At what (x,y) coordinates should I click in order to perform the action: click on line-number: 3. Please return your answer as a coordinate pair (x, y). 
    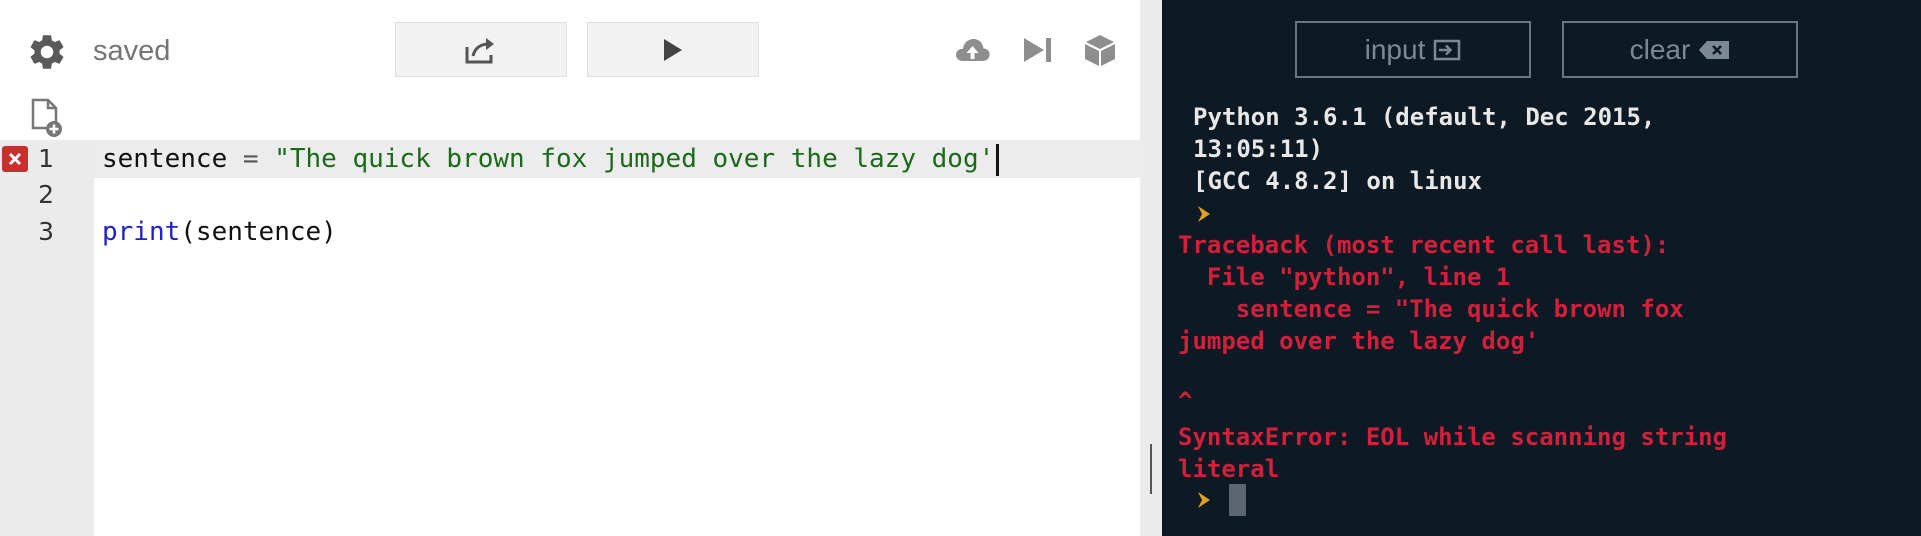
    Looking at the image, I should click on (46, 231).